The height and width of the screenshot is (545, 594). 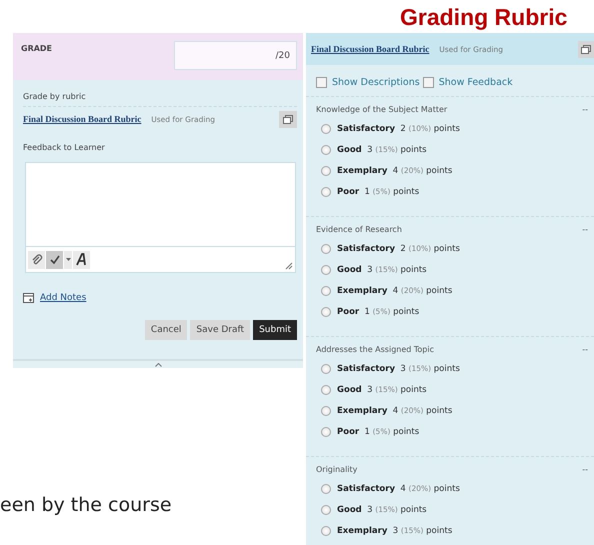 What do you see at coordinates (289, 266) in the screenshot?
I see `resize-grip-icon` at bounding box center [289, 266].